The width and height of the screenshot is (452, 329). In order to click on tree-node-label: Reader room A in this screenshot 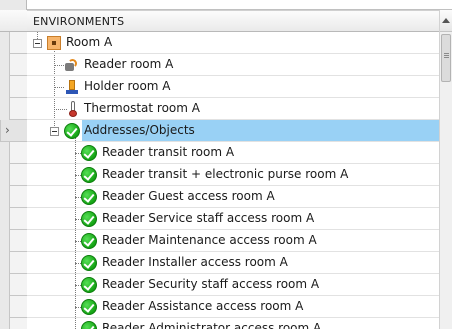, I will do `click(129, 64)`.